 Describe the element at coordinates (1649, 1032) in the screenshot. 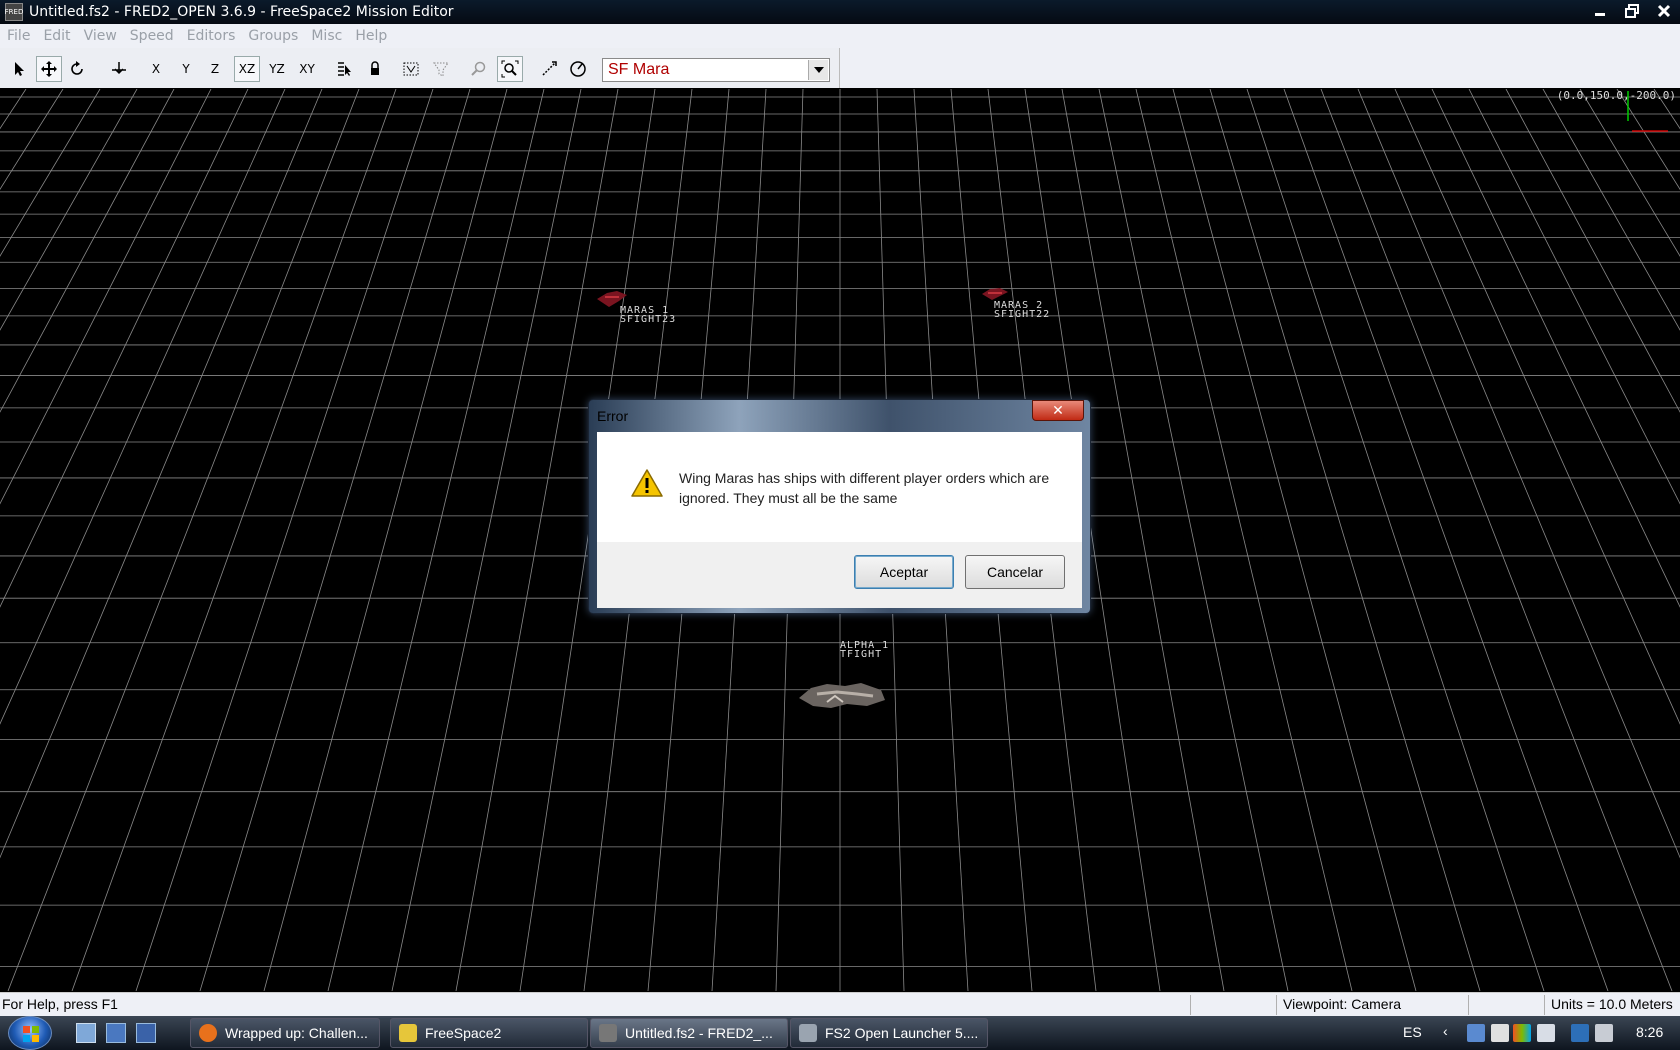

I see `clock: 8:26` at that location.